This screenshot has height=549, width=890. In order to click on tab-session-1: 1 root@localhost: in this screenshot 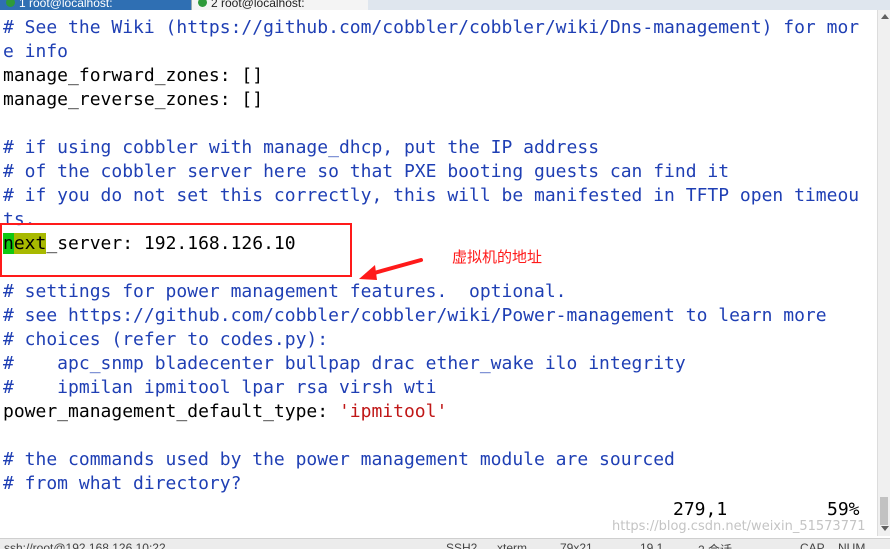, I will do `click(97, 5)`.